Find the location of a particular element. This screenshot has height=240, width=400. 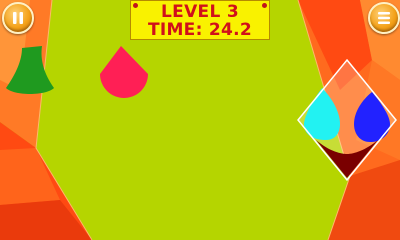

menu-button is located at coordinates (384, 18).